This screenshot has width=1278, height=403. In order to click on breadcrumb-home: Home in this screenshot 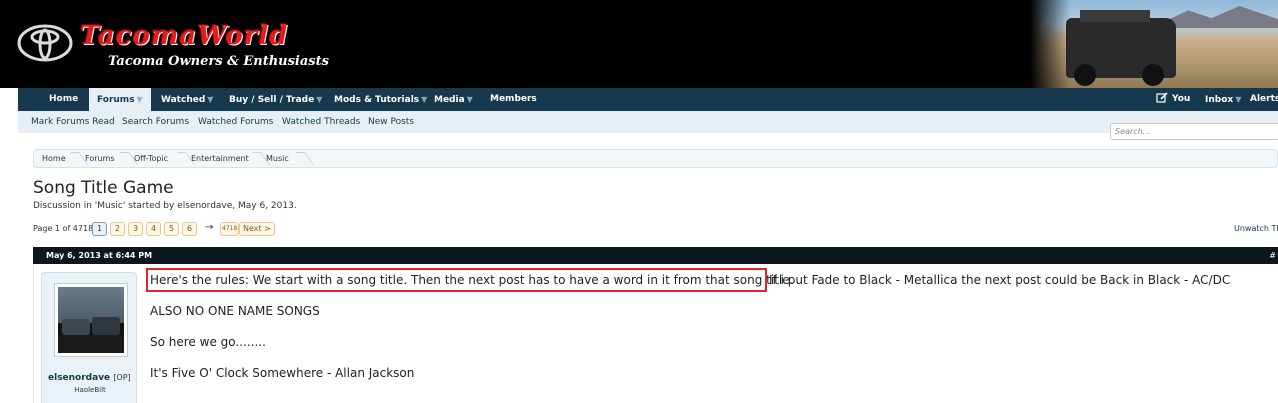, I will do `click(54, 158)`.